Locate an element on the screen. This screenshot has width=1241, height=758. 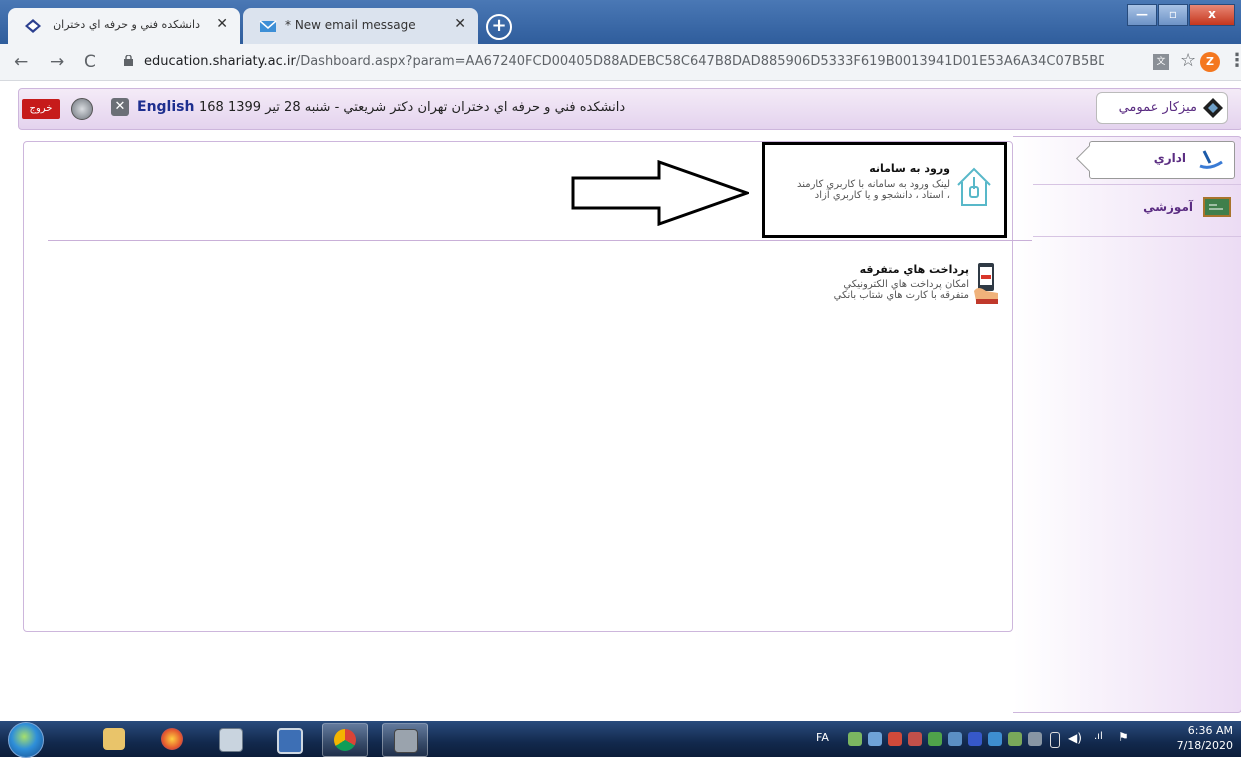
url-host: education.shariaty.ac.ir is located at coordinates (220, 61).